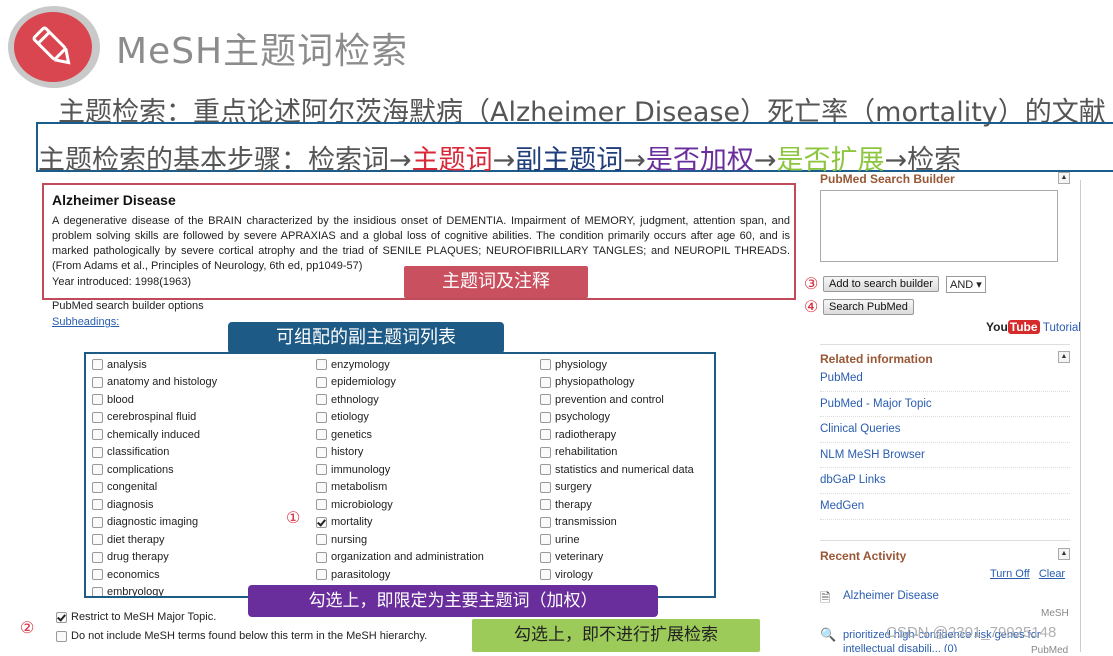 This screenshot has height=656, width=1113. I want to click on operator-select: AND ▾, so click(966, 284).